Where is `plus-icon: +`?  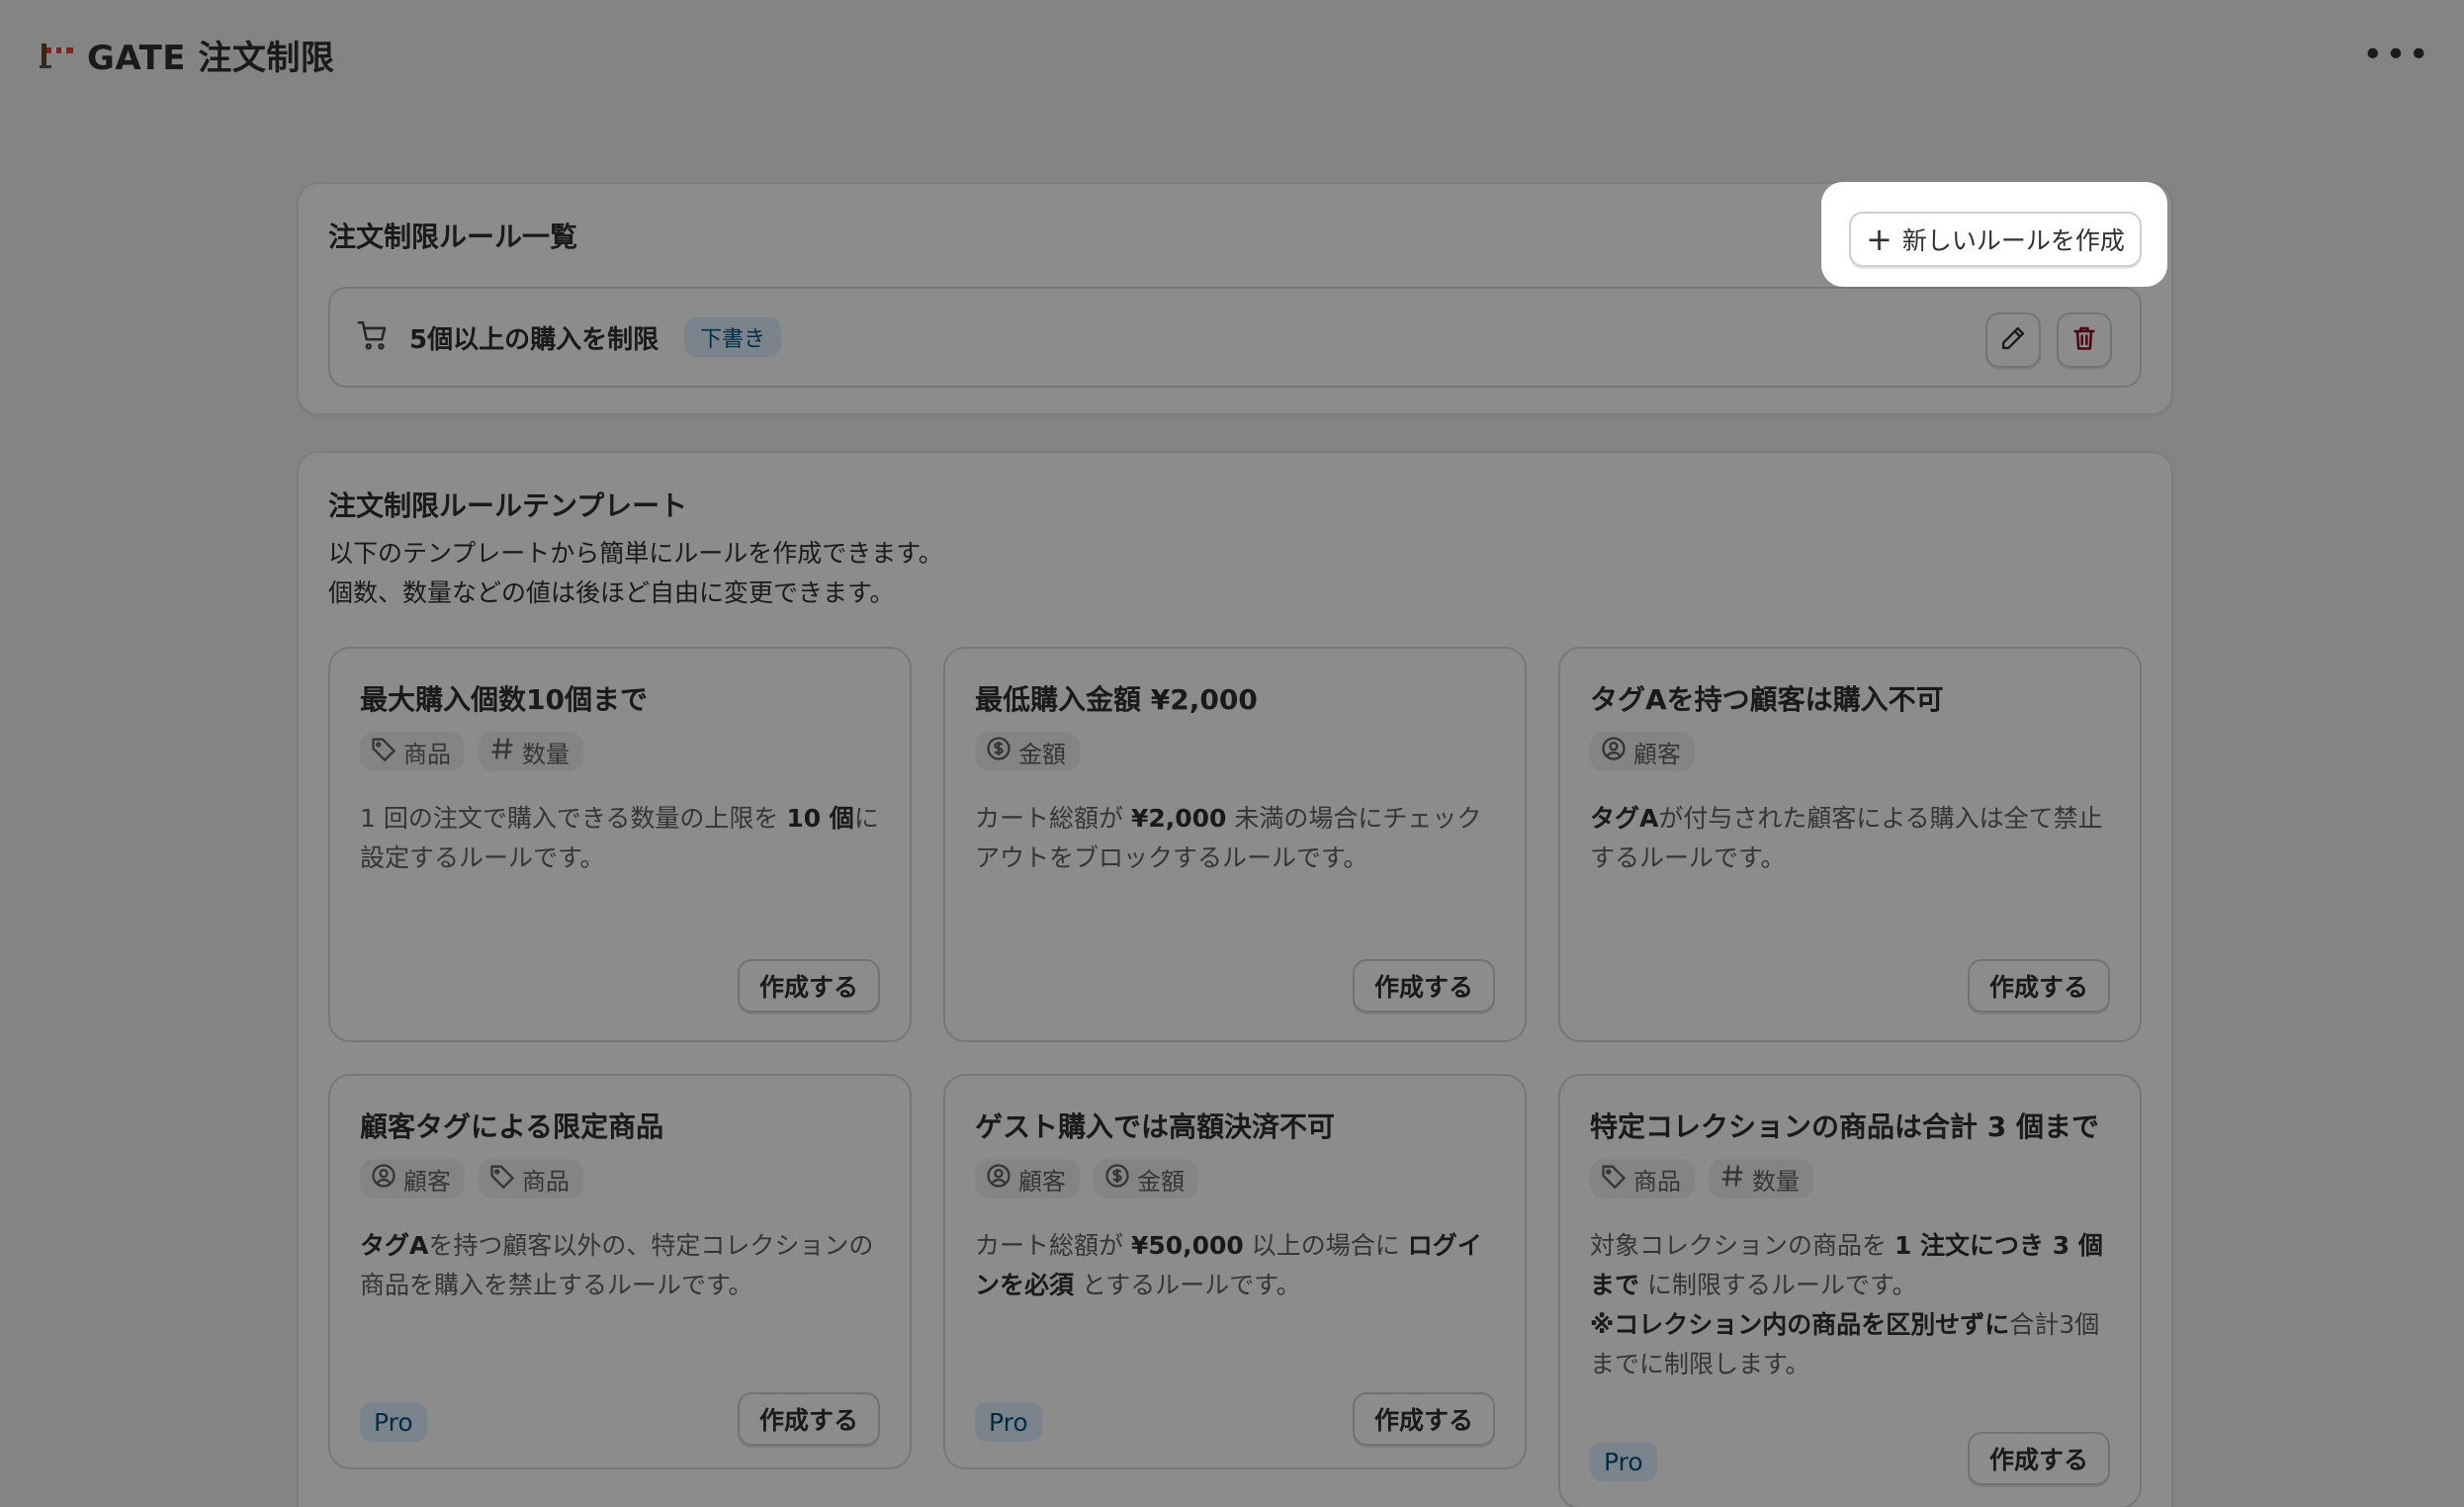 plus-icon: + is located at coordinates (1879, 239).